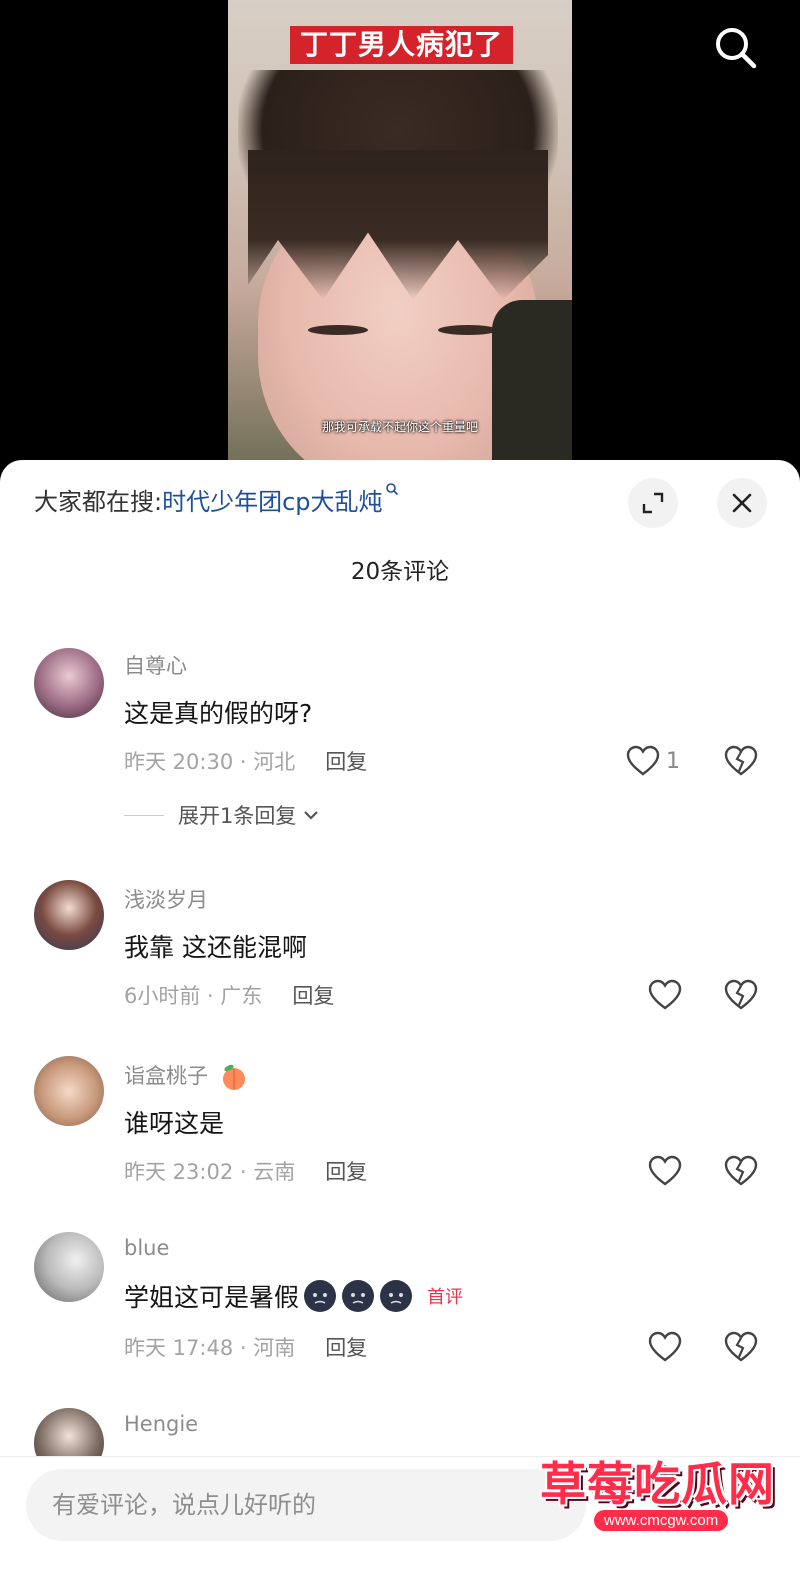  I want to click on comment-text: 这是真的假的呀?, so click(218, 713).